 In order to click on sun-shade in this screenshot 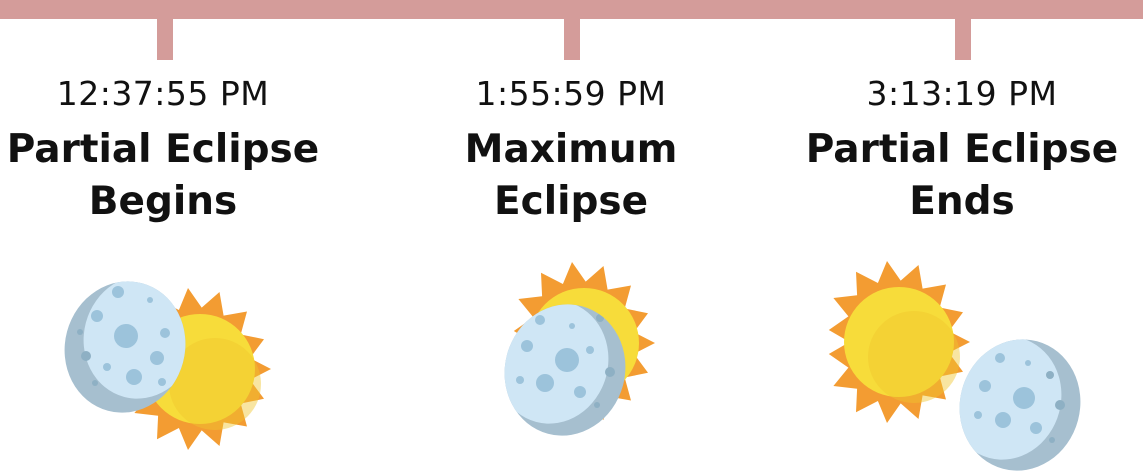, I will do `click(914, 357)`.